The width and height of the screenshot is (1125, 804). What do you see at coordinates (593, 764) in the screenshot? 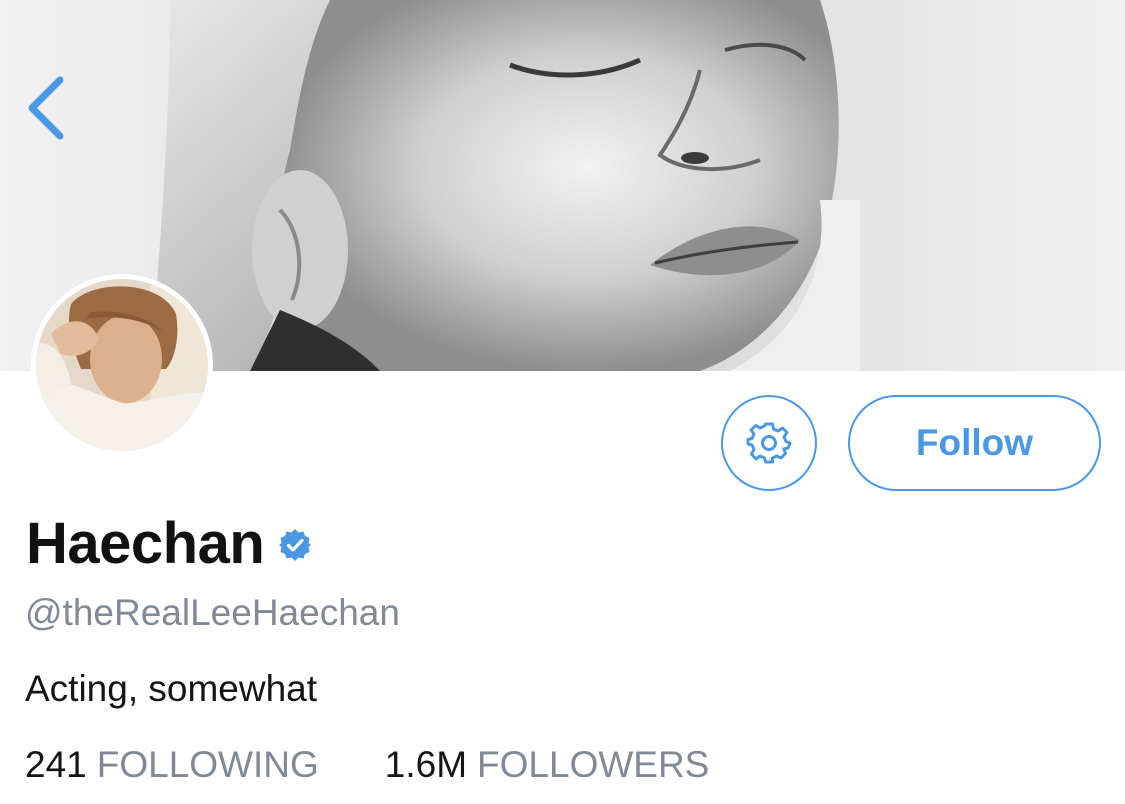
I see `followers-label: FOLLOWERS` at bounding box center [593, 764].